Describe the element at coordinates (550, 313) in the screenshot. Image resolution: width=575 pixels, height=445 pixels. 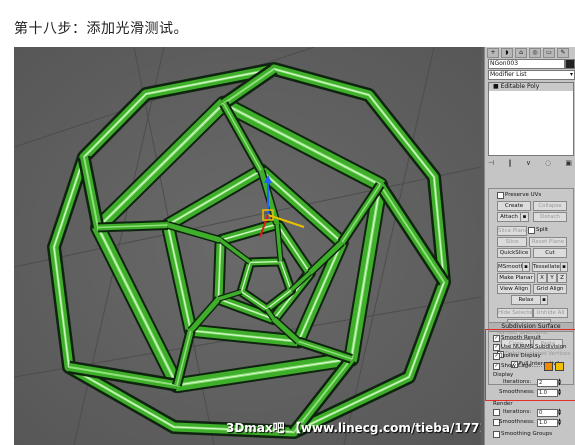
I see `unhide-all-button: Unhide All` at that location.